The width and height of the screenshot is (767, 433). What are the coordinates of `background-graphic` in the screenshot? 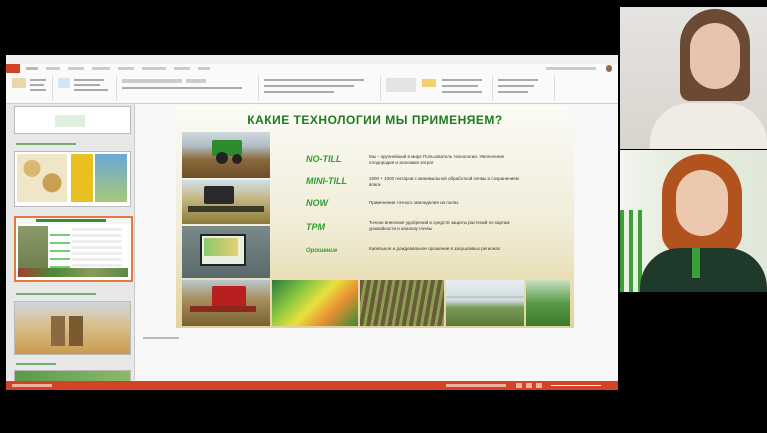 It's located at (631, 251).